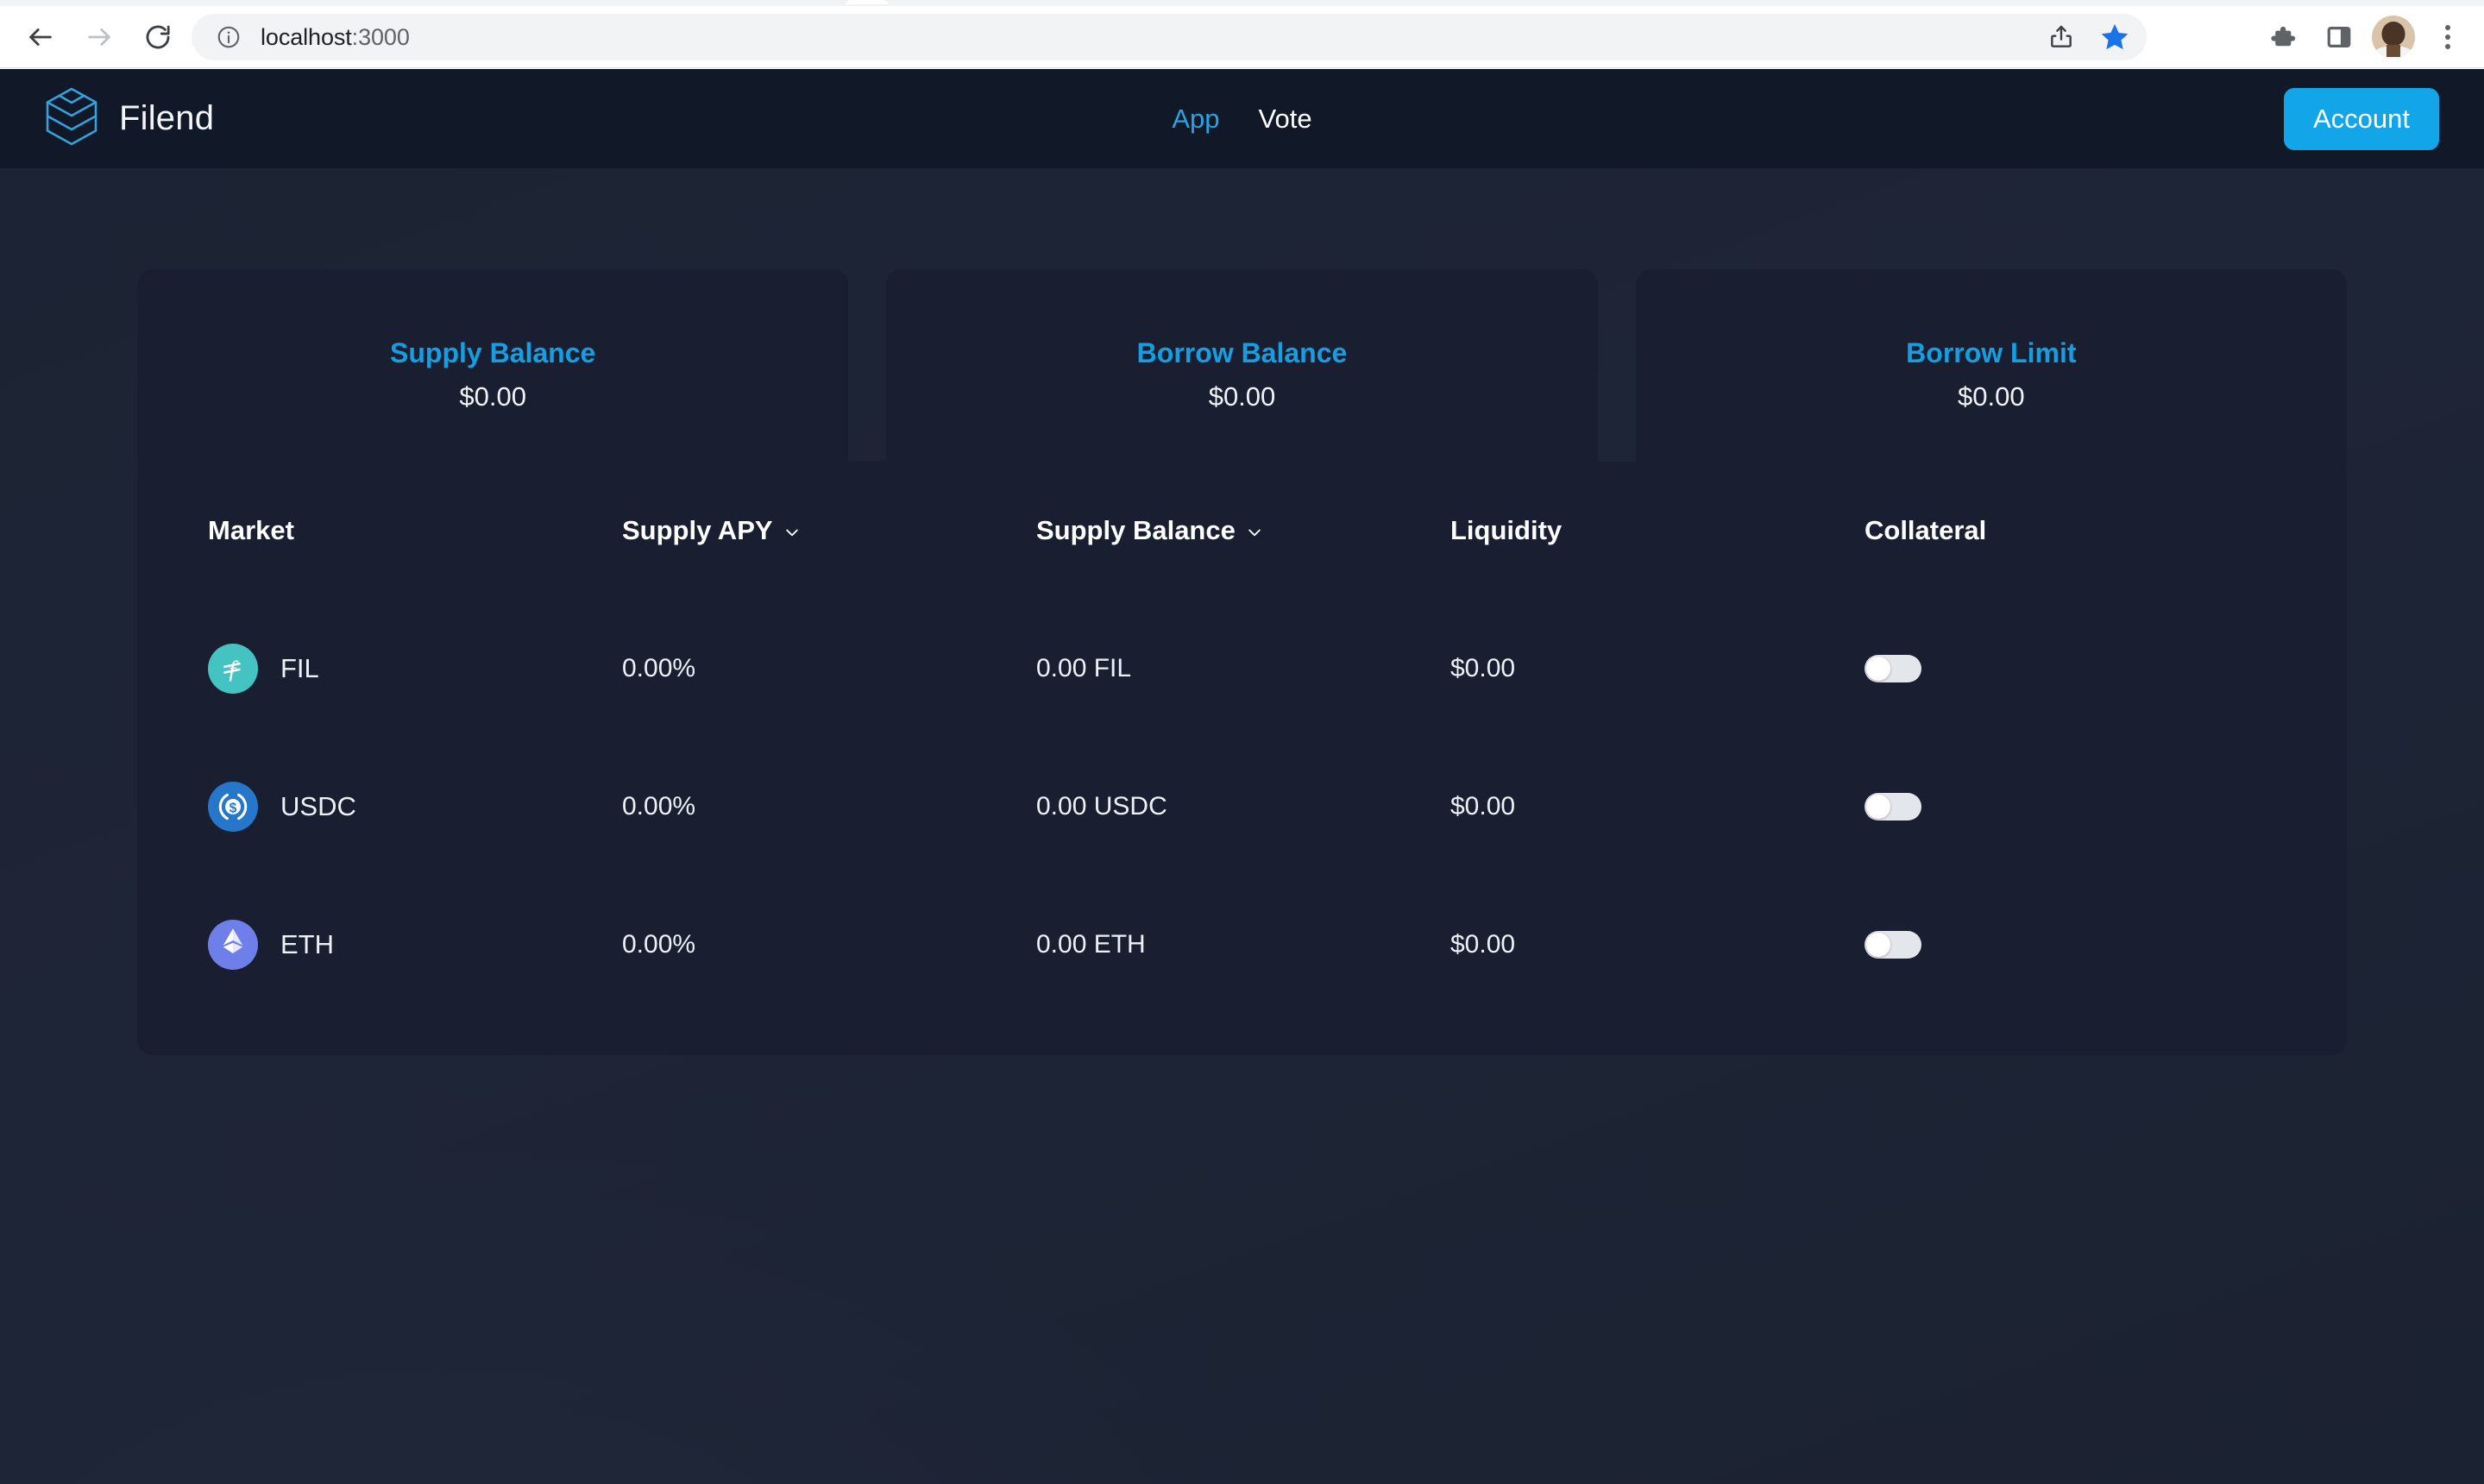 The height and width of the screenshot is (1484, 2484). Describe the element at coordinates (233, 945) in the screenshot. I see `eth-coin-icon` at that location.